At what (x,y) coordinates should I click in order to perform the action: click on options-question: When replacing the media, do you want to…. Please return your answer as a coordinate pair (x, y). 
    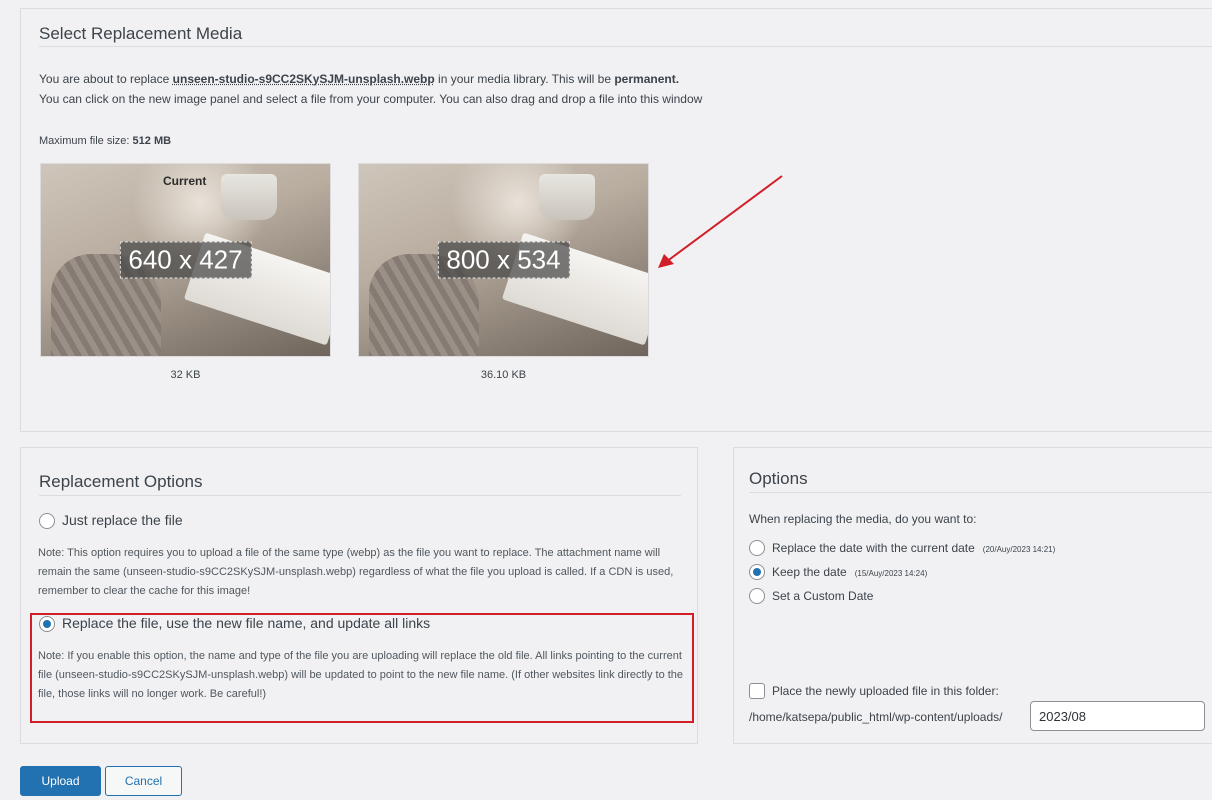
    Looking at the image, I should click on (863, 519).